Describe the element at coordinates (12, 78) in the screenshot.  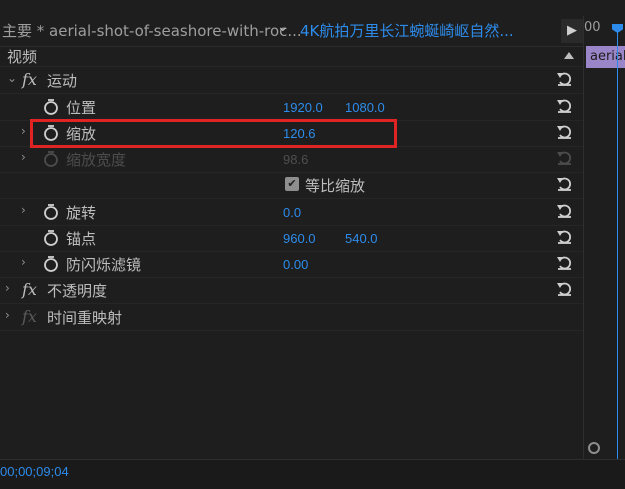
I see `collapse-chevron-icon: ⌄` at that location.